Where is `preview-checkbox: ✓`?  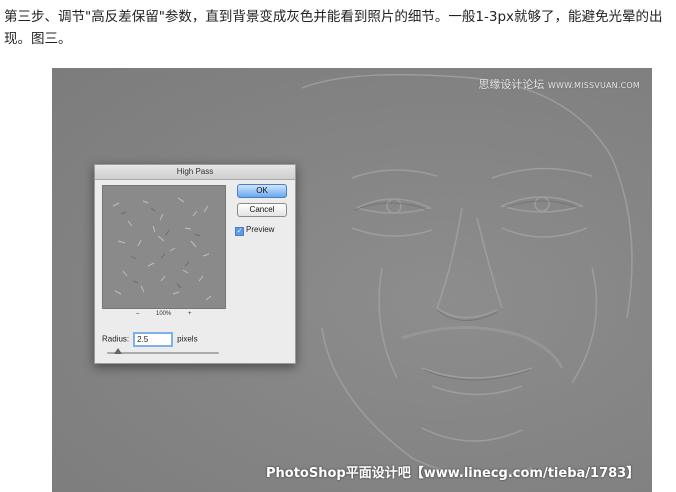 preview-checkbox: ✓ is located at coordinates (239, 231).